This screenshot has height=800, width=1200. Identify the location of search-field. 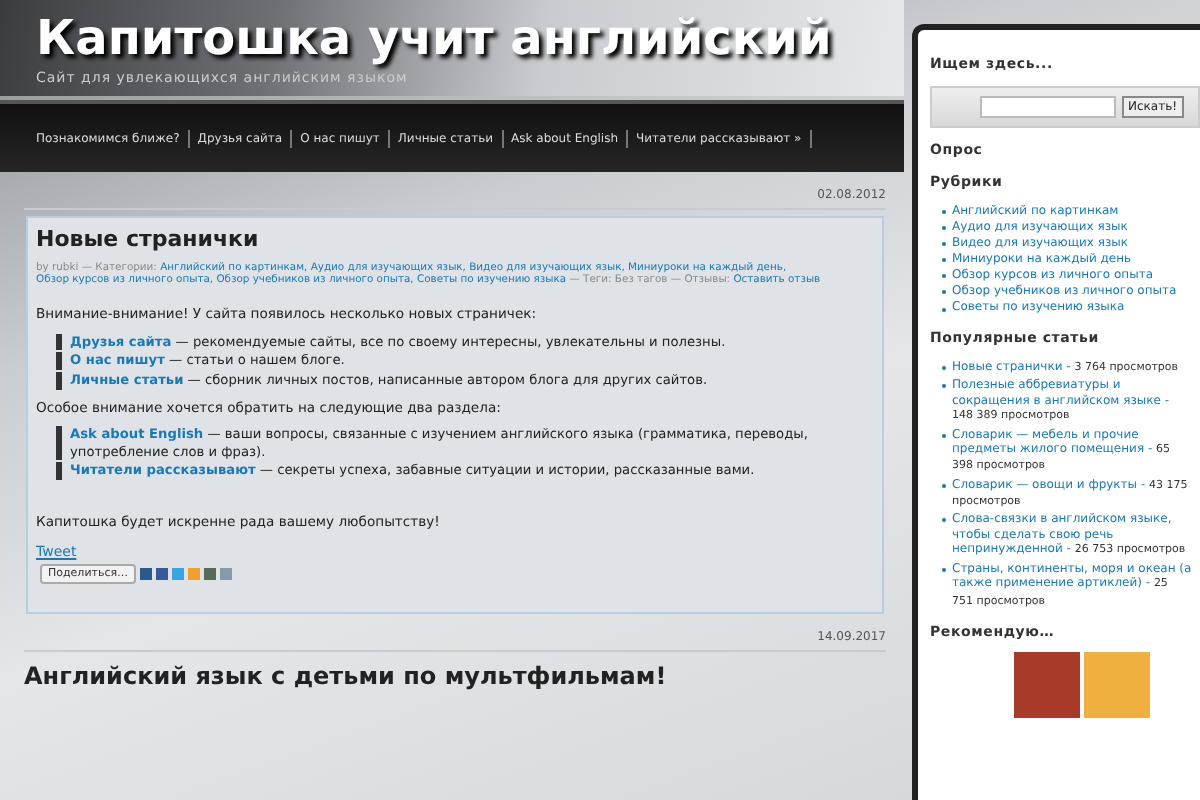
(1048, 106).